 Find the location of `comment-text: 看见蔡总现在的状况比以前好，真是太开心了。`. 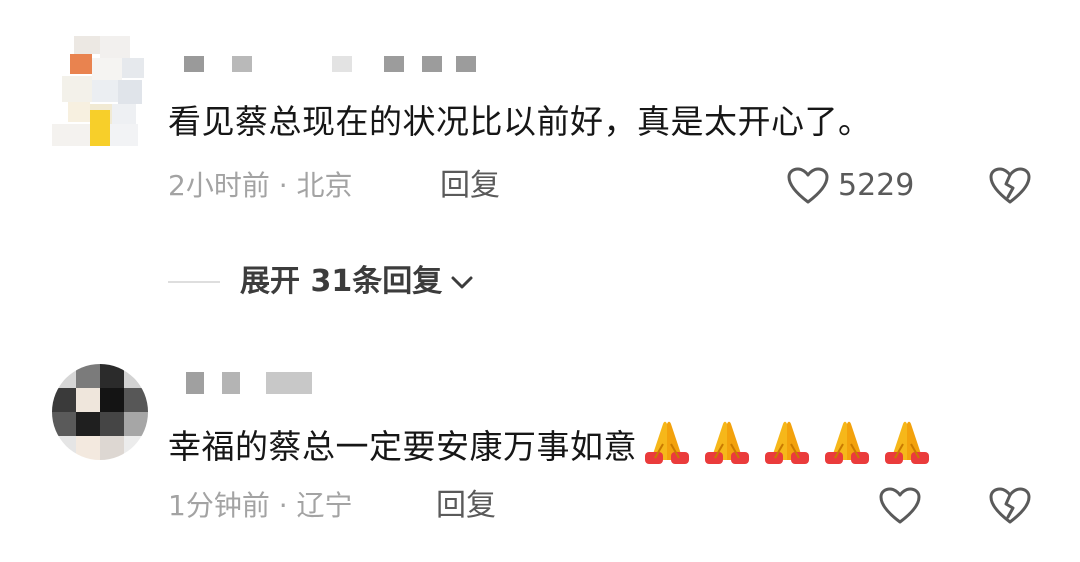

comment-text: 看见蔡总现在的状况比以前好，真是太开心了。 is located at coordinates (520, 121).